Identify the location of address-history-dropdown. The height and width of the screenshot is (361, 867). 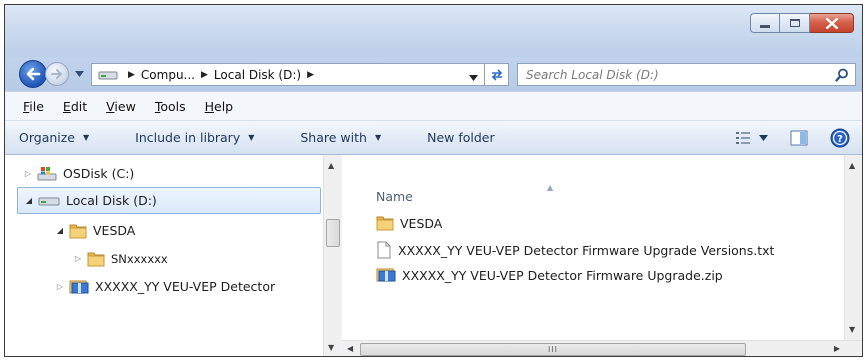
(473, 77).